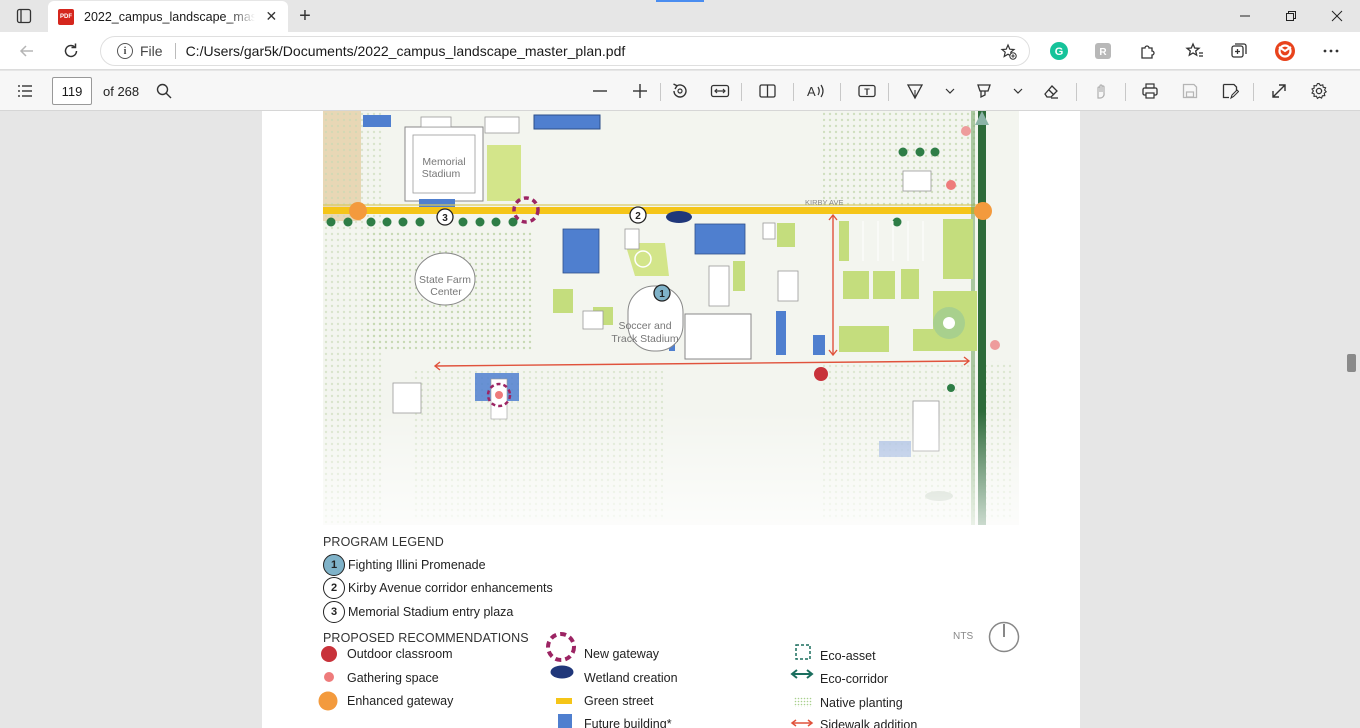 This screenshot has width=1360, height=728. I want to click on erase-button, so click(1051, 91).